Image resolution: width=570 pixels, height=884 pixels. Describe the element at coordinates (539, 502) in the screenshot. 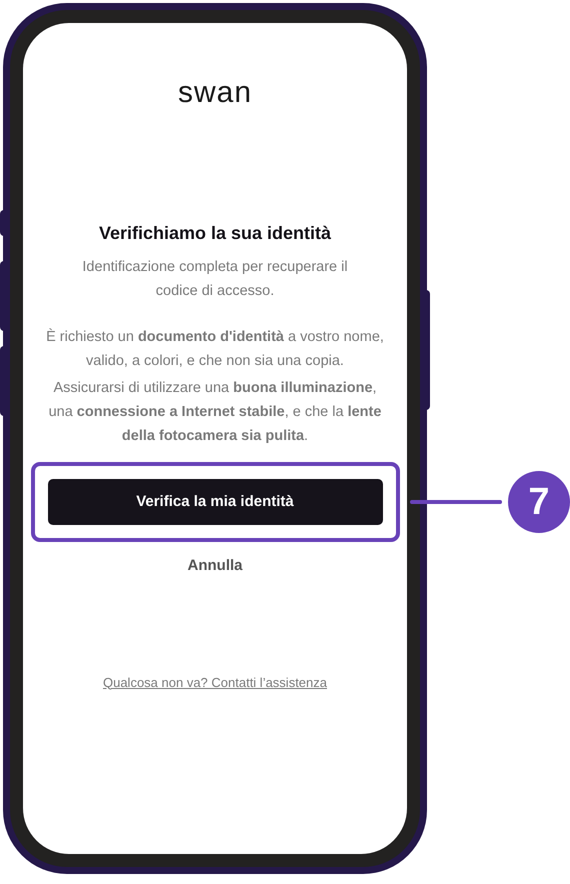

I see `callout-number: 7` at that location.